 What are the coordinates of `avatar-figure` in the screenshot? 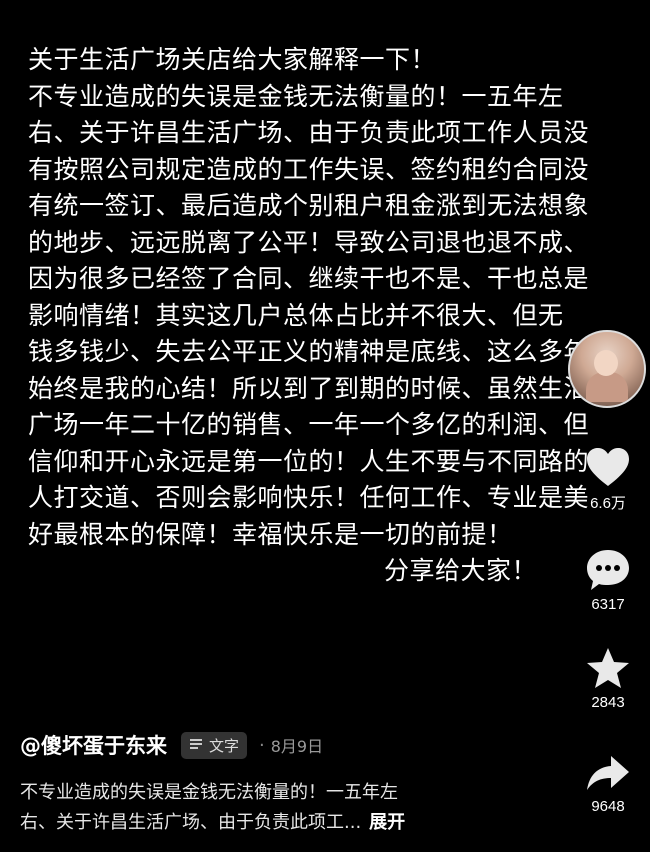 It's located at (607, 387).